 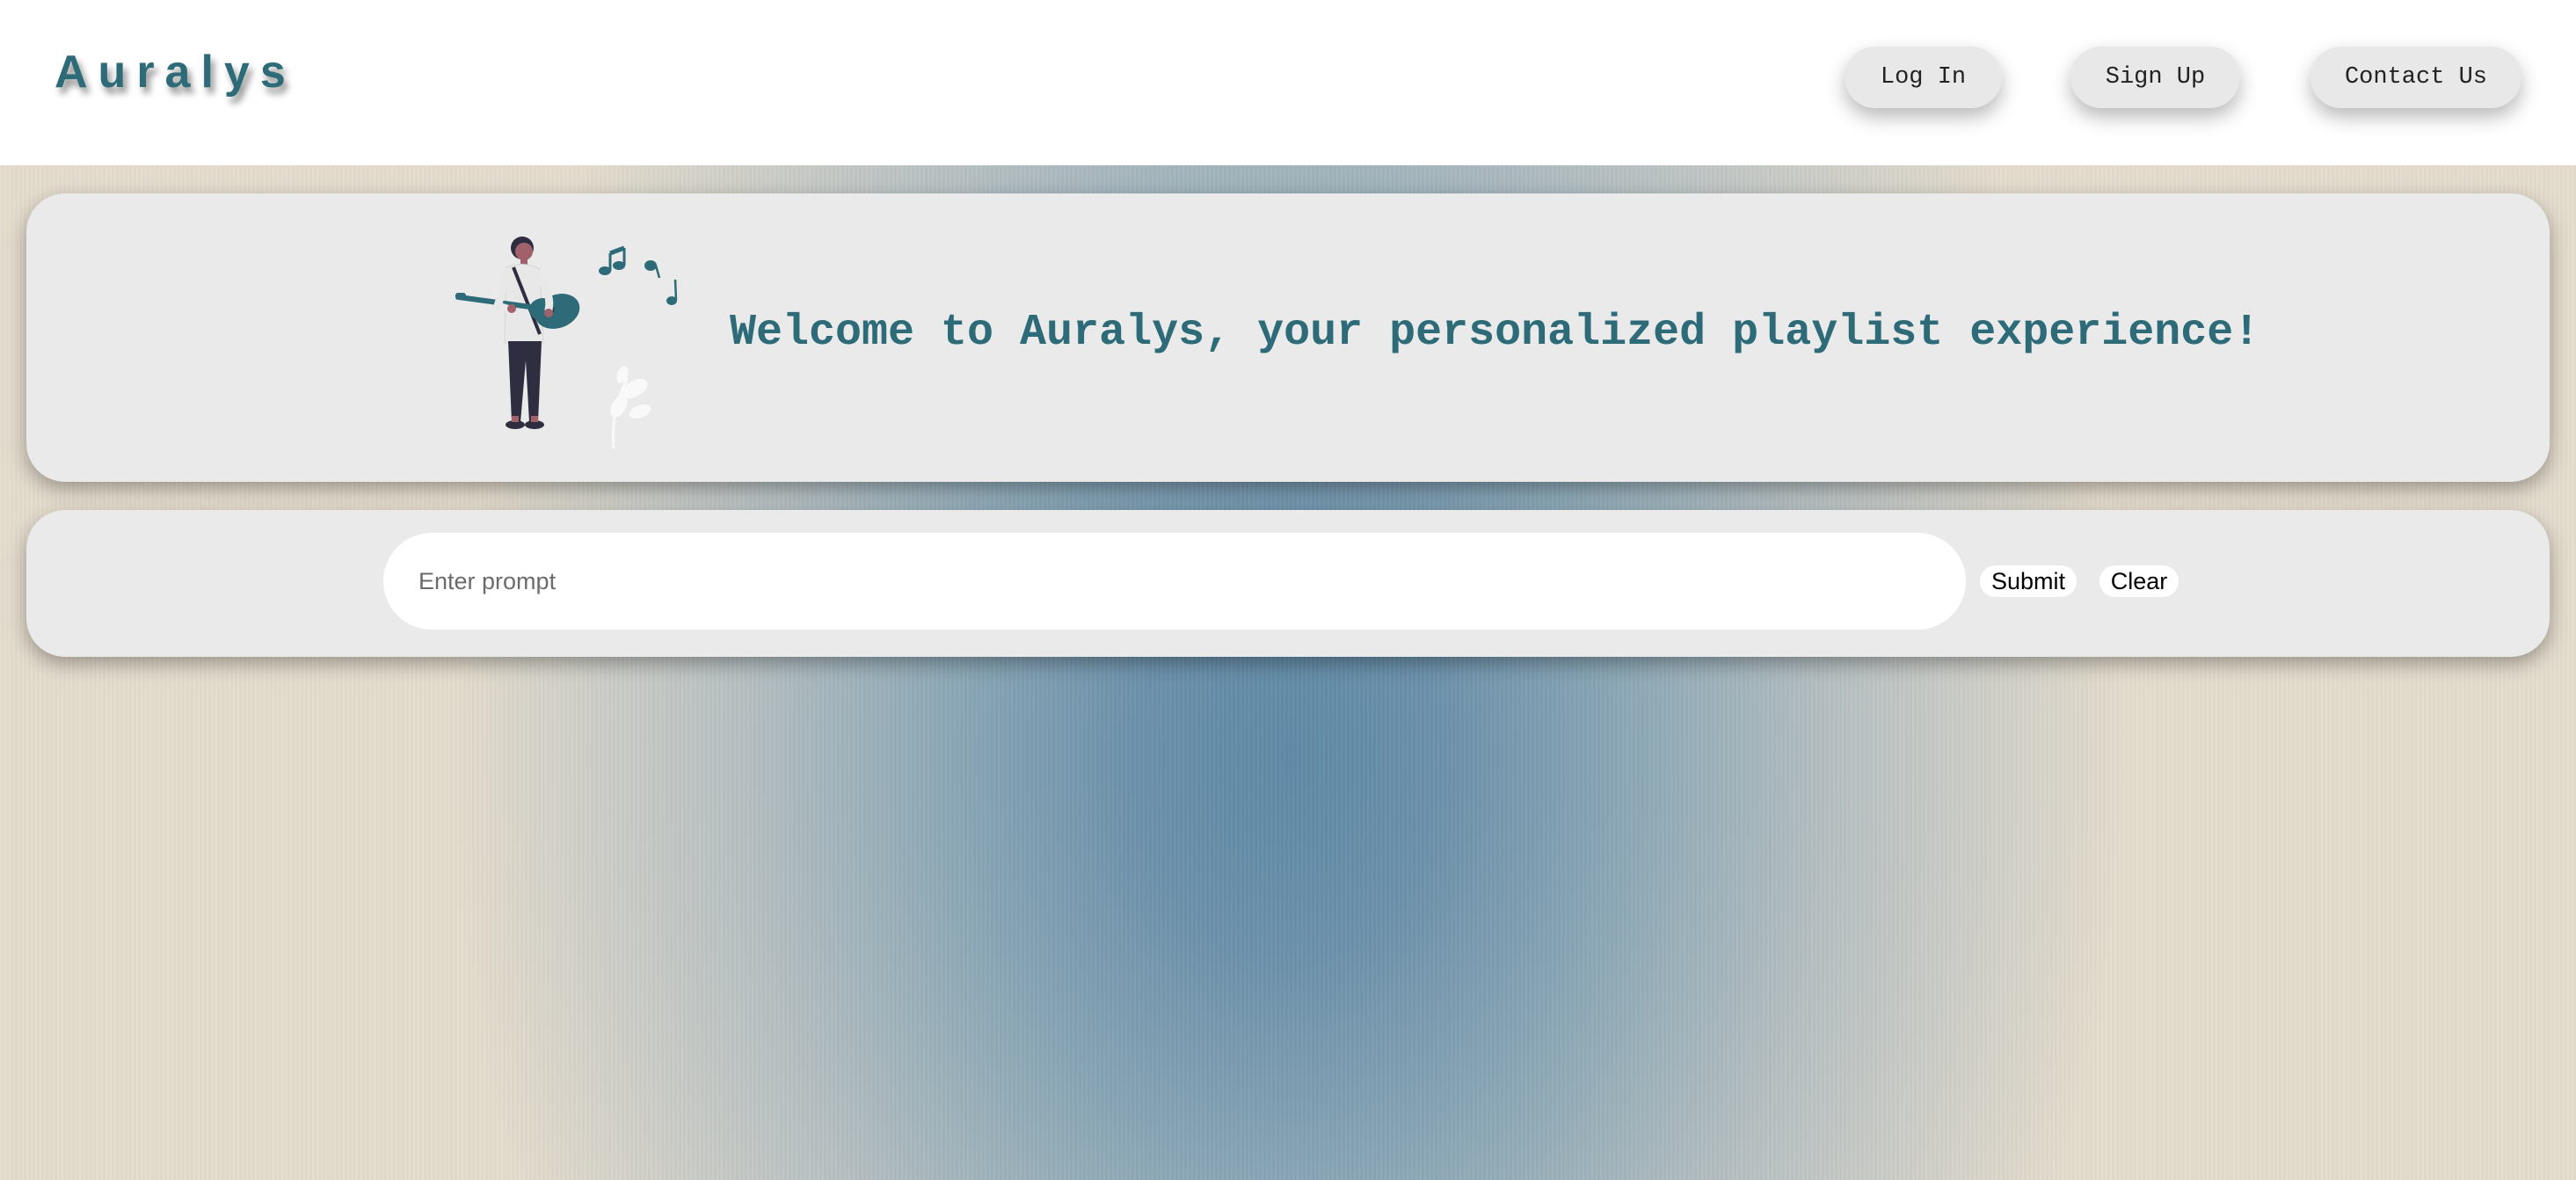 What do you see at coordinates (175, 72) in the screenshot?
I see `site-logo: Auralys` at bounding box center [175, 72].